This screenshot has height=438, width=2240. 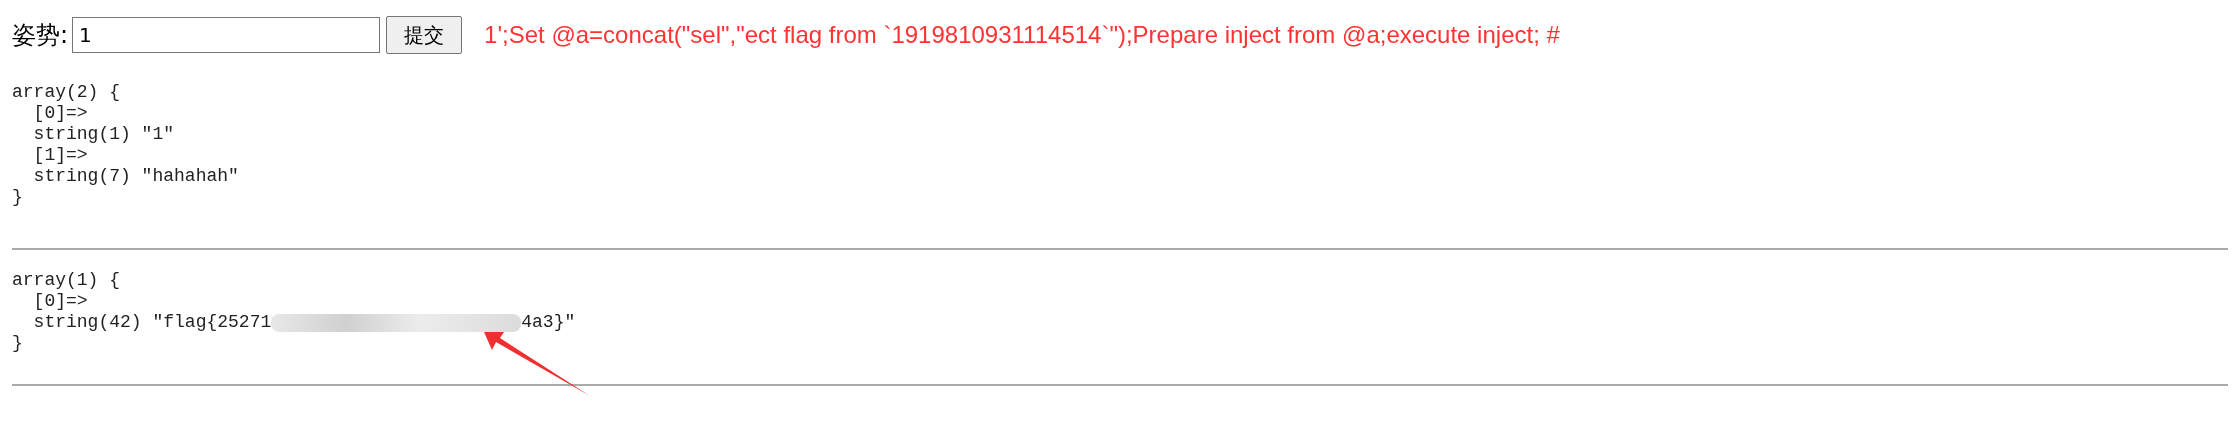 What do you see at coordinates (152, 322) in the screenshot?
I see `dump-line: string(42) "flag{25271` at bounding box center [152, 322].